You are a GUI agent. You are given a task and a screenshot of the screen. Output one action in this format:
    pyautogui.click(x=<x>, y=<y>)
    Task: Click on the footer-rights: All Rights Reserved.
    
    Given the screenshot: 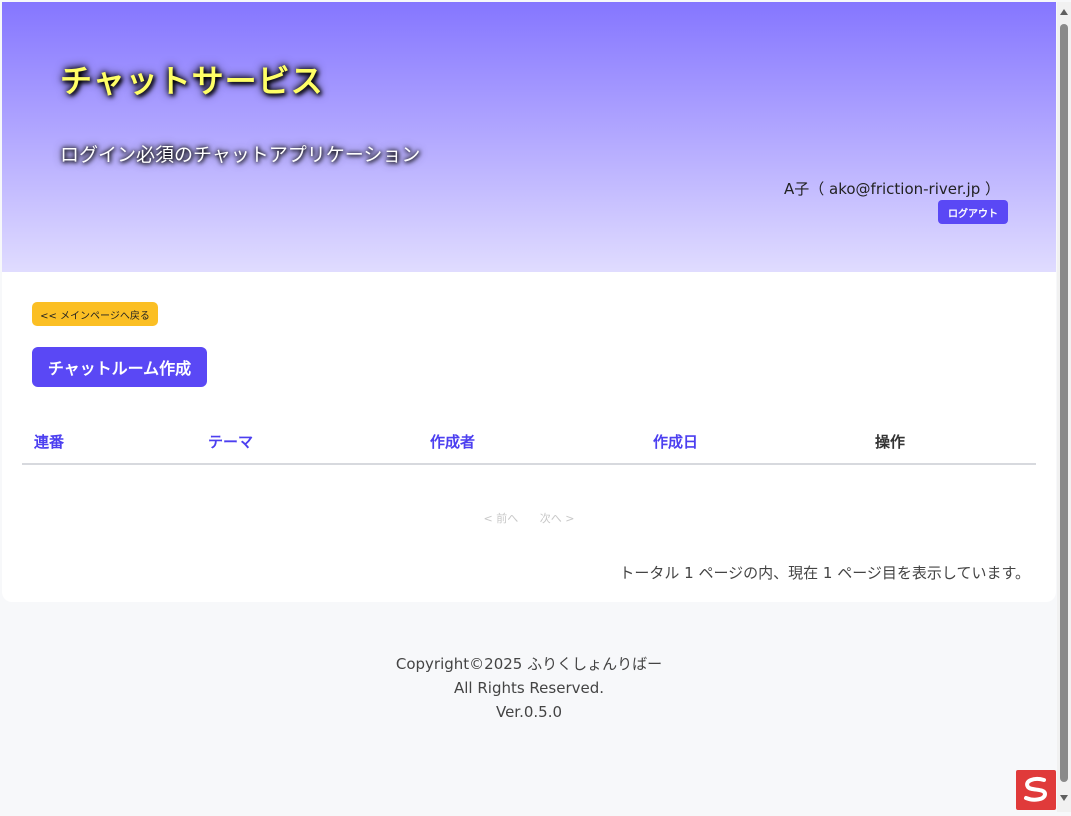 What is the action you would take?
    pyautogui.click(x=529, y=688)
    